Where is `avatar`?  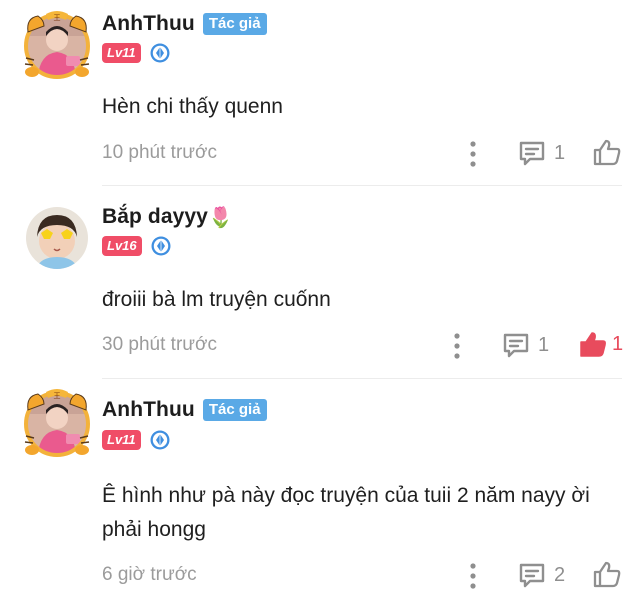 avatar is located at coordinates (57, 238).